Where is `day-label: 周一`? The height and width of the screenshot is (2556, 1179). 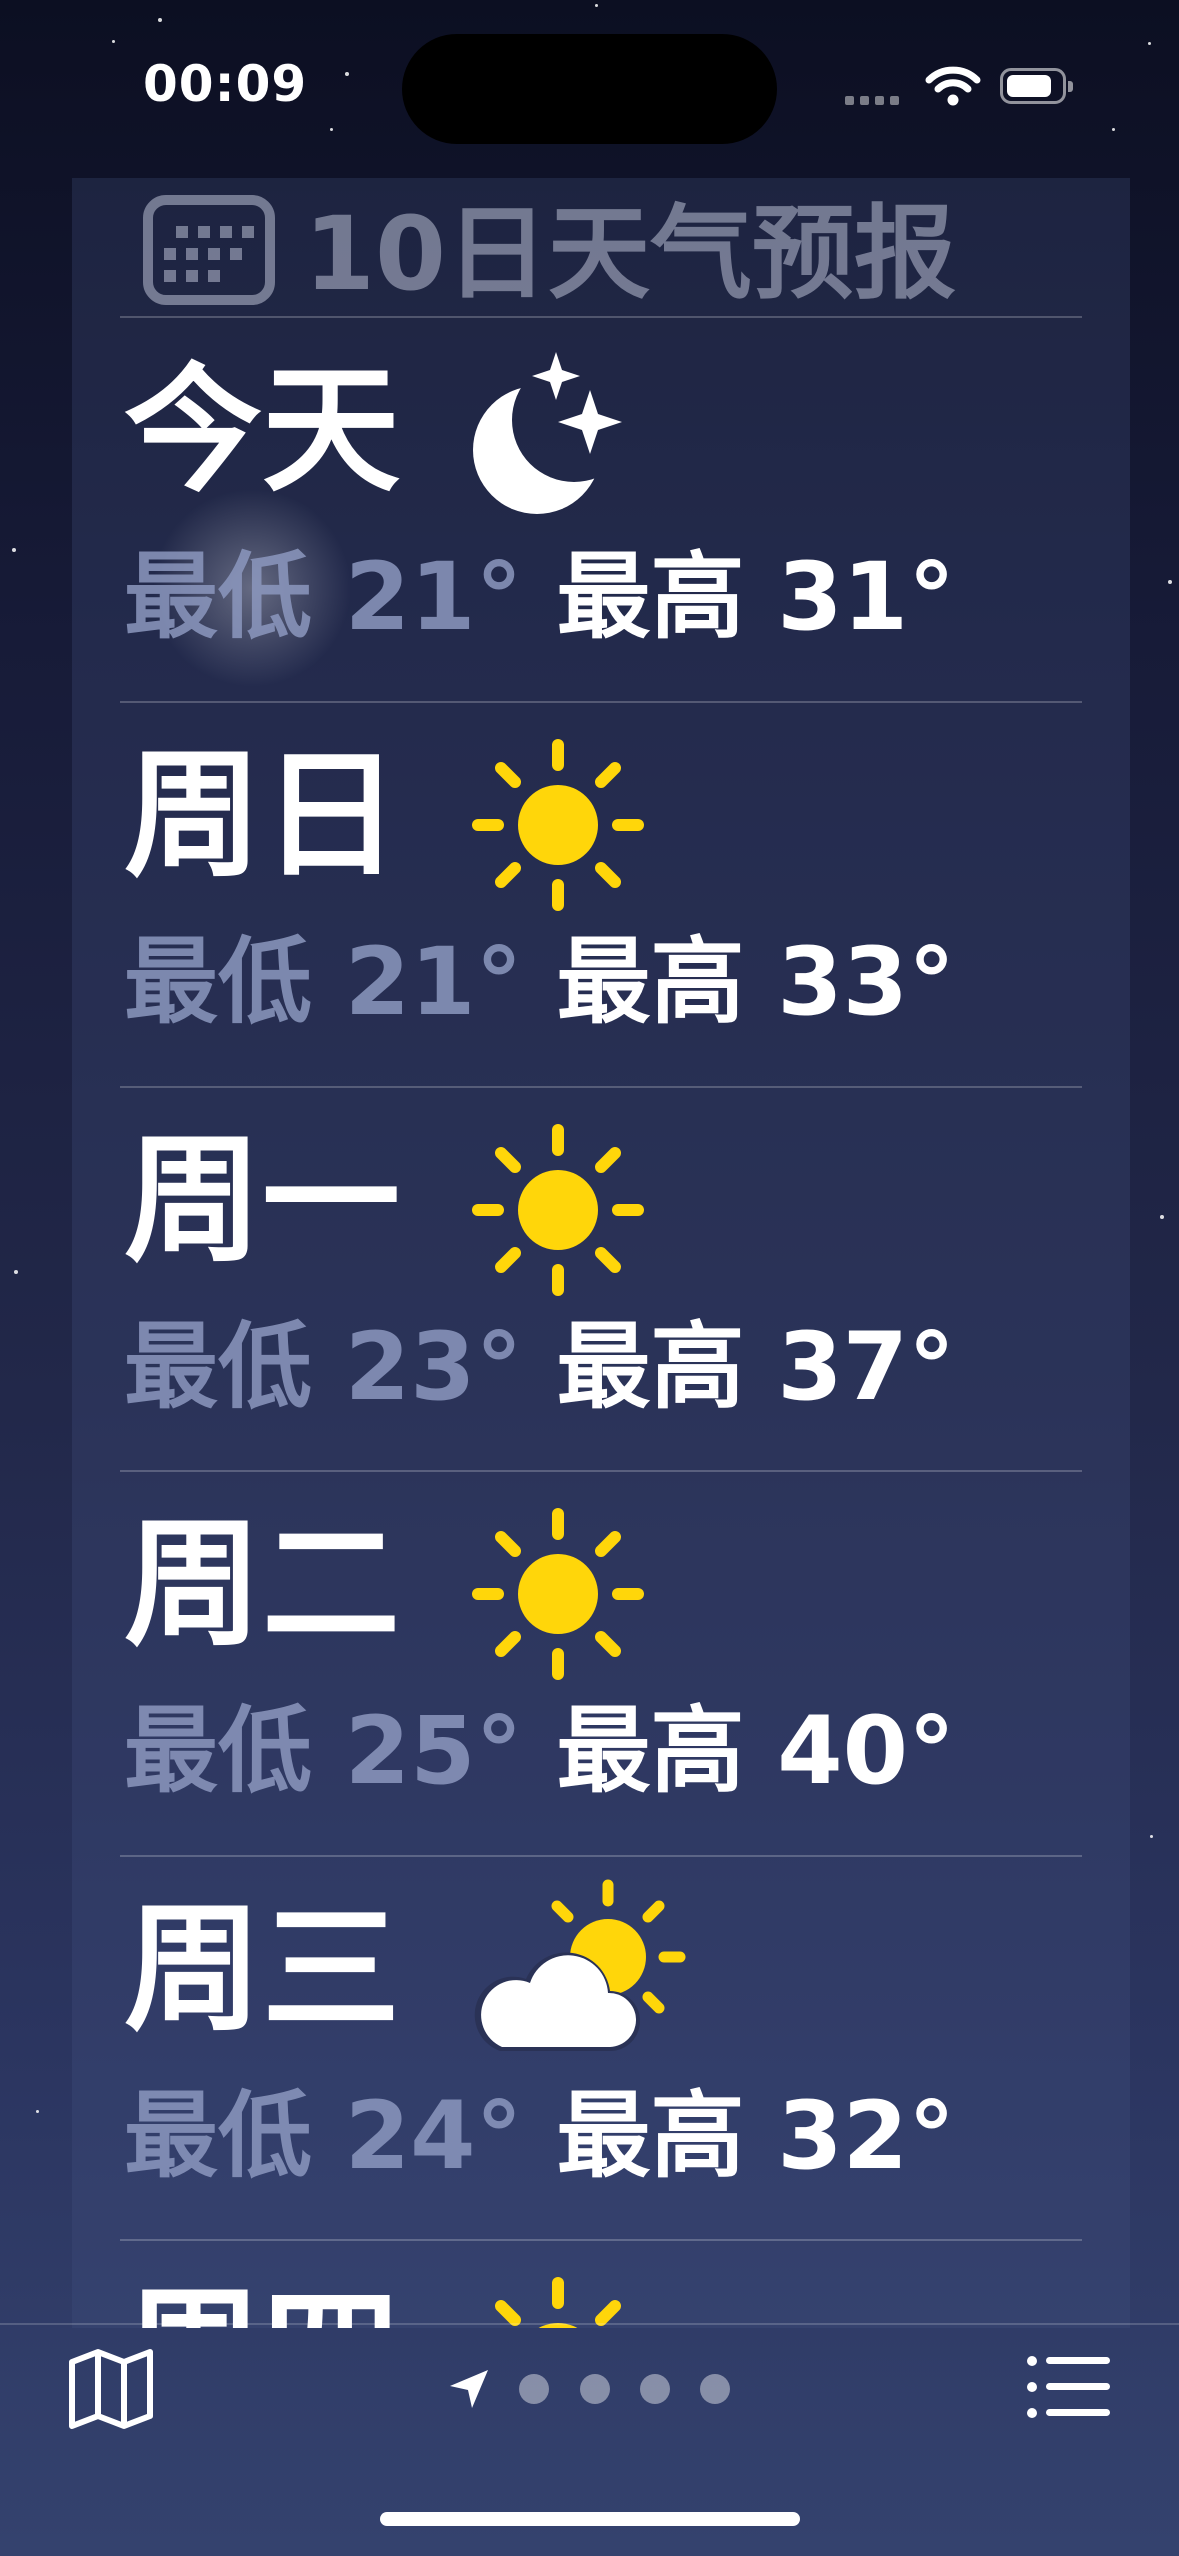 day-label: 周一 is located at coordinates (262, 1200).